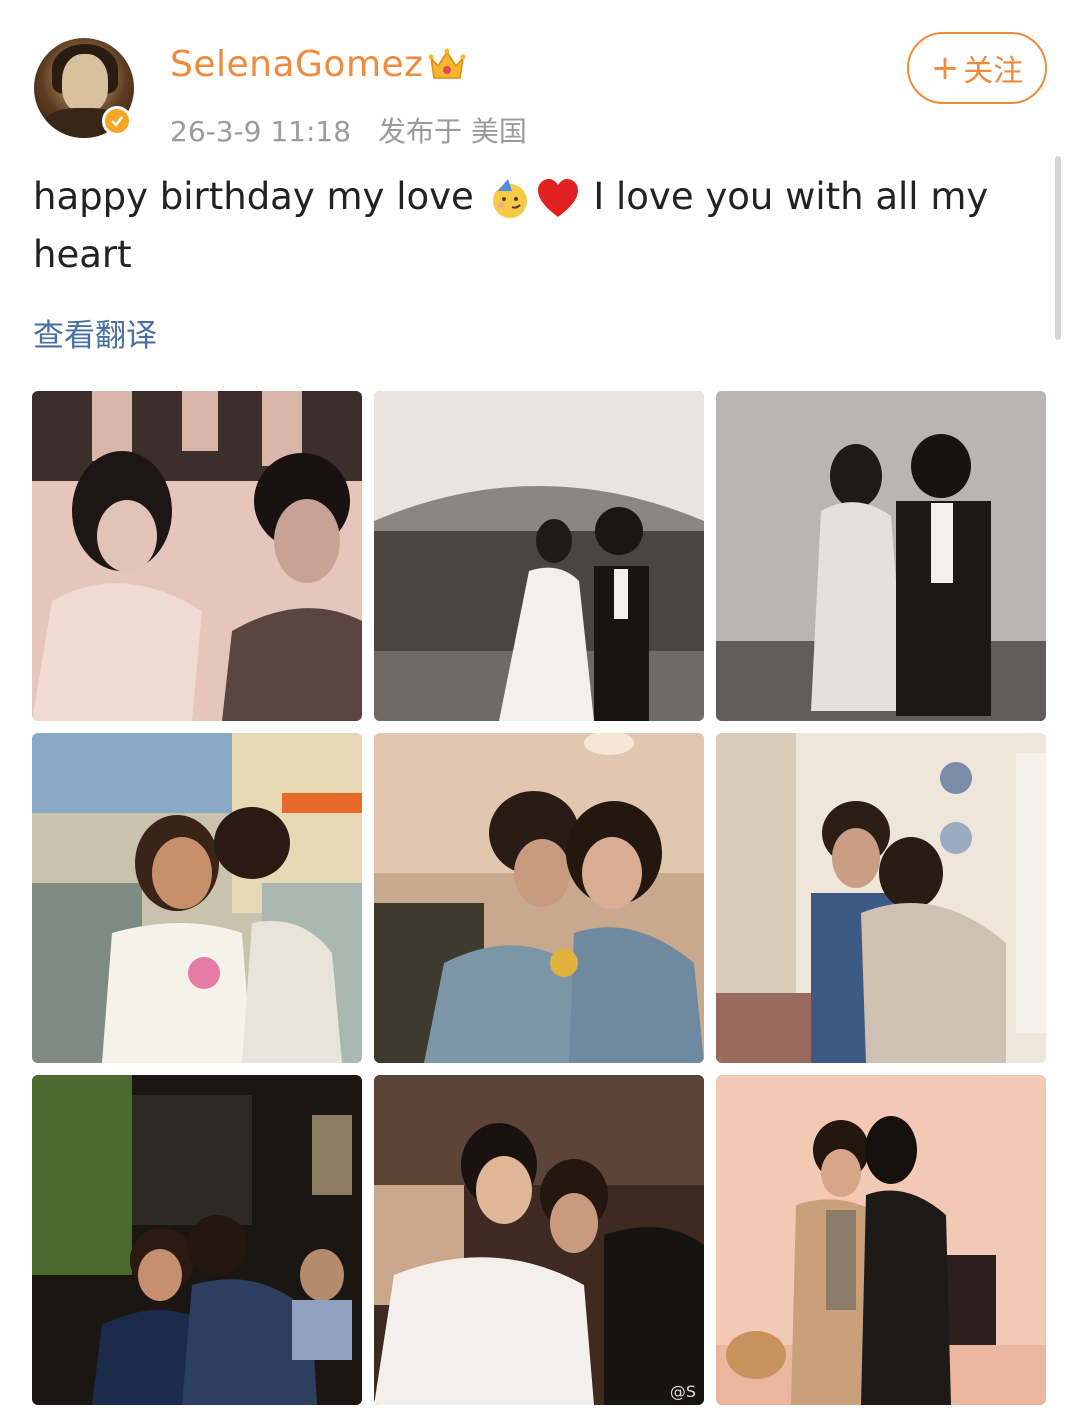 This screenshot has height=1418, width=1080. Describe the element at coordinates (1058, 248) in the screenshot. I see `scrollbar` at that location.